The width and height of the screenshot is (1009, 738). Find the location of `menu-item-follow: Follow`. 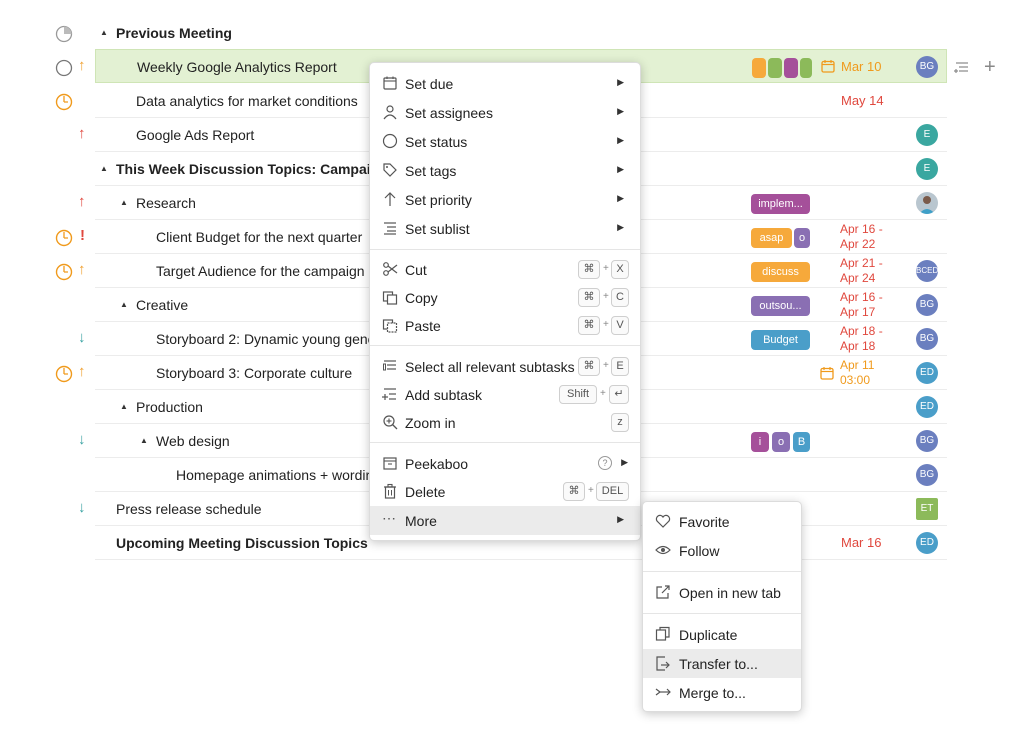

menu-item-follow: Follow is located at coordinates (722, 550).